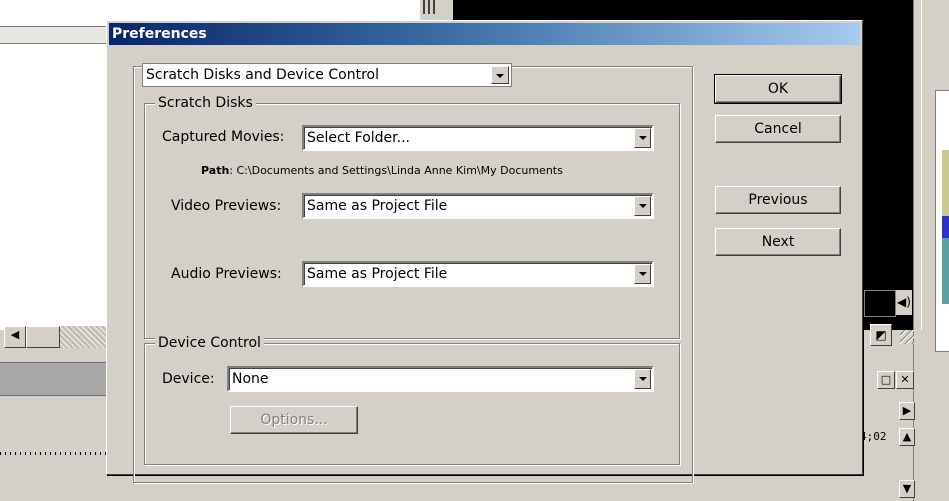 The width and height of the screenshot is (949, 501). I want to click on device-control-legend: Device Control, so click(209, 343).